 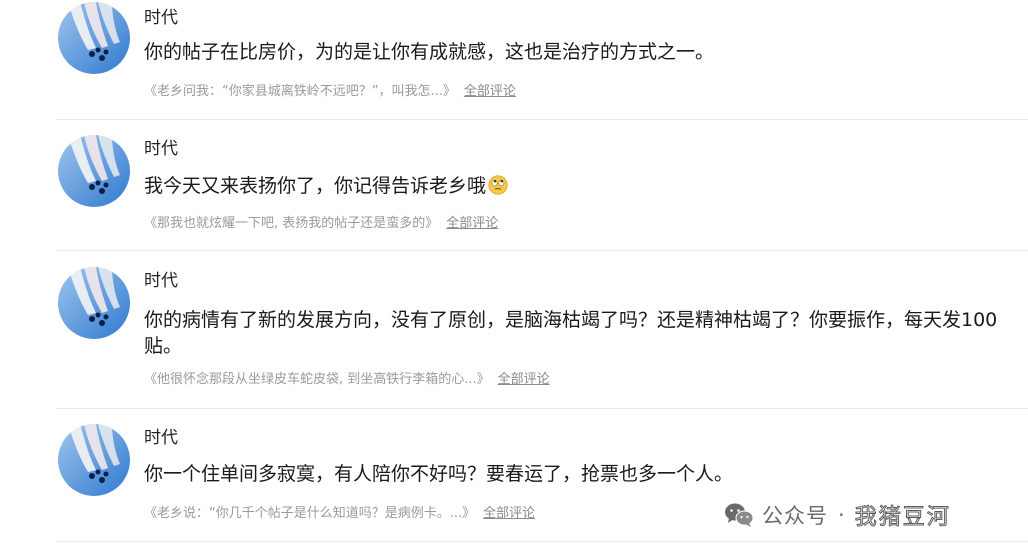 What do you see at coordinates (429, 52) in the screenshot?
I see `comment-text: 你的帖子在比房价，为的是让你有成就感，这也是治疗的方式之一。` at bounding box center [429, 52].